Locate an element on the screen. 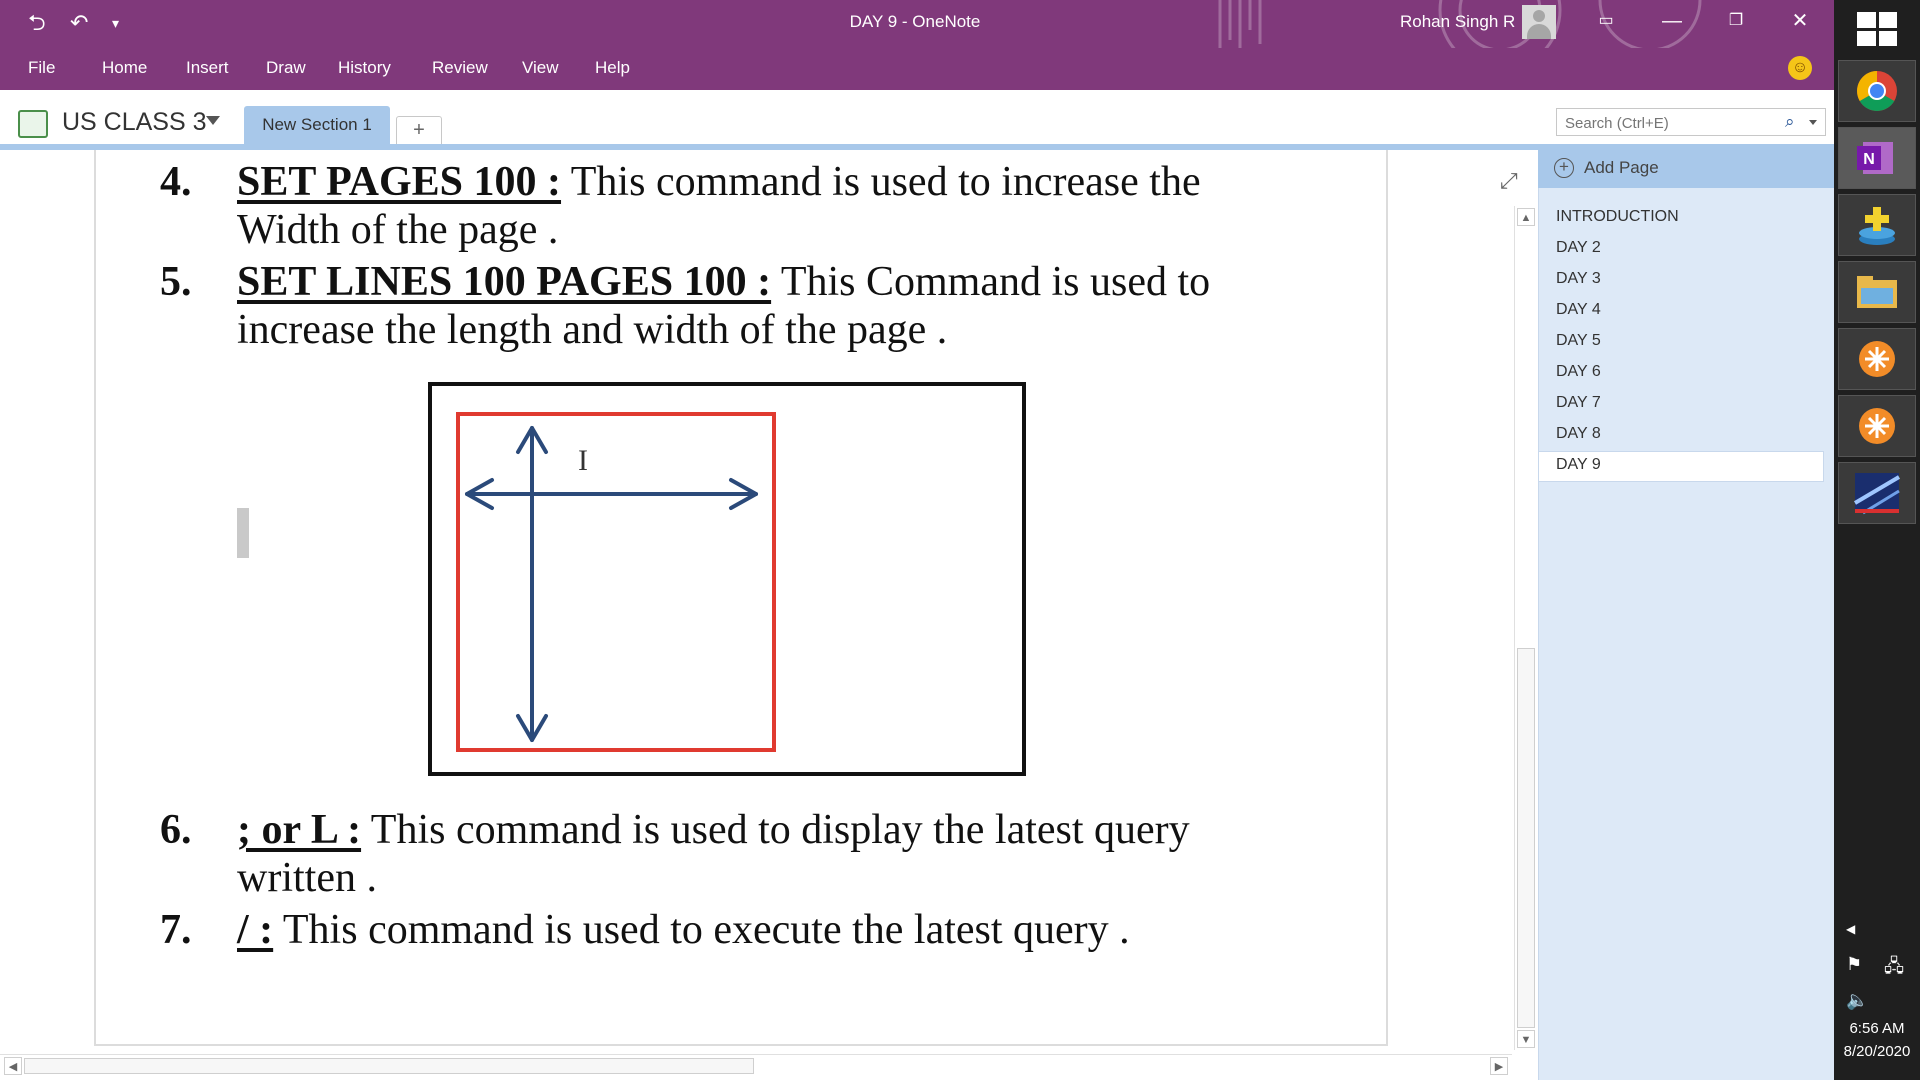  search-box: ⌕ is located at coordinates (1691, 122).